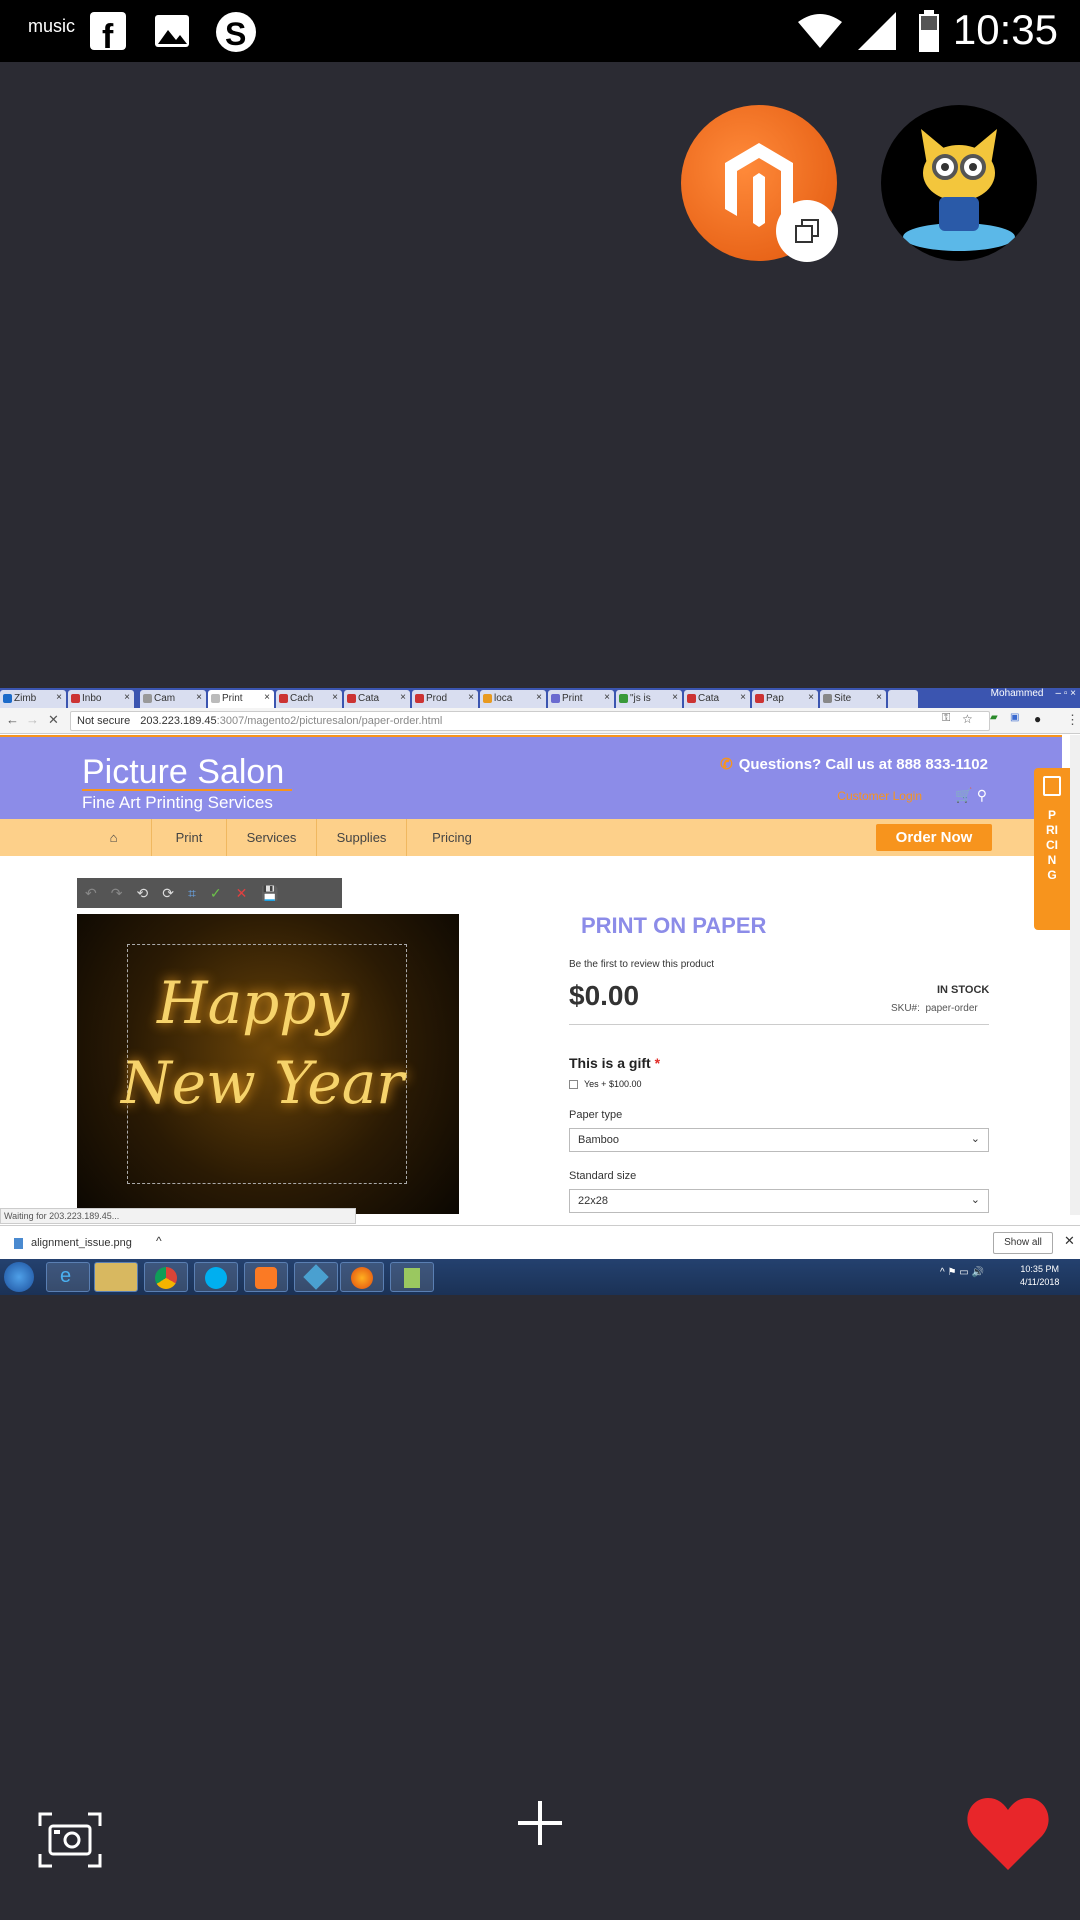  What do you see at coordinates (779, 1140) in the screenshot?
I see `paper-type-select: Bamboo ⌄` at bounding box center [779, 1140].